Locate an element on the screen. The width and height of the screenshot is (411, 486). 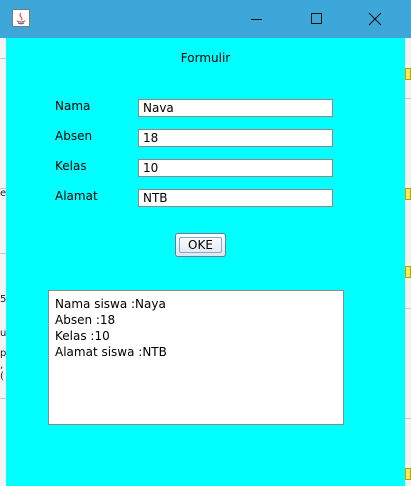
close-icon is located at coordinates (375, 19).